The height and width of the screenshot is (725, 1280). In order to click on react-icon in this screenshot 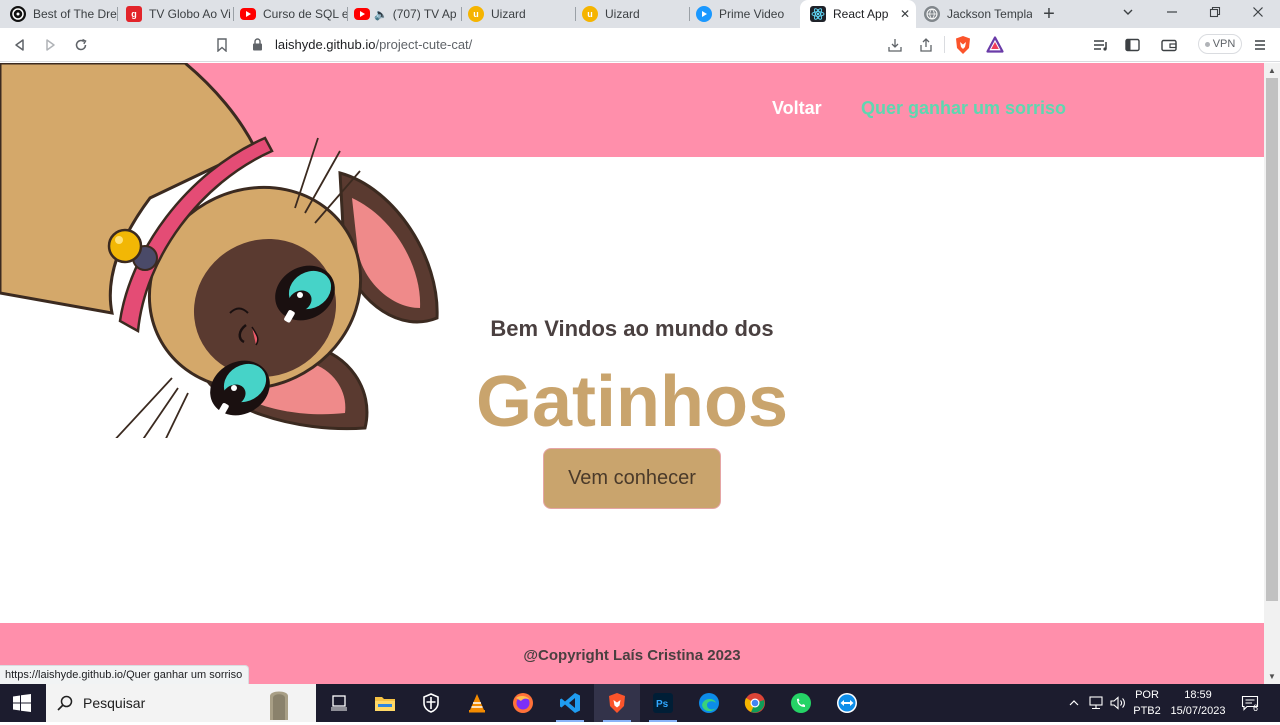, I will do `click(818, 14)`.